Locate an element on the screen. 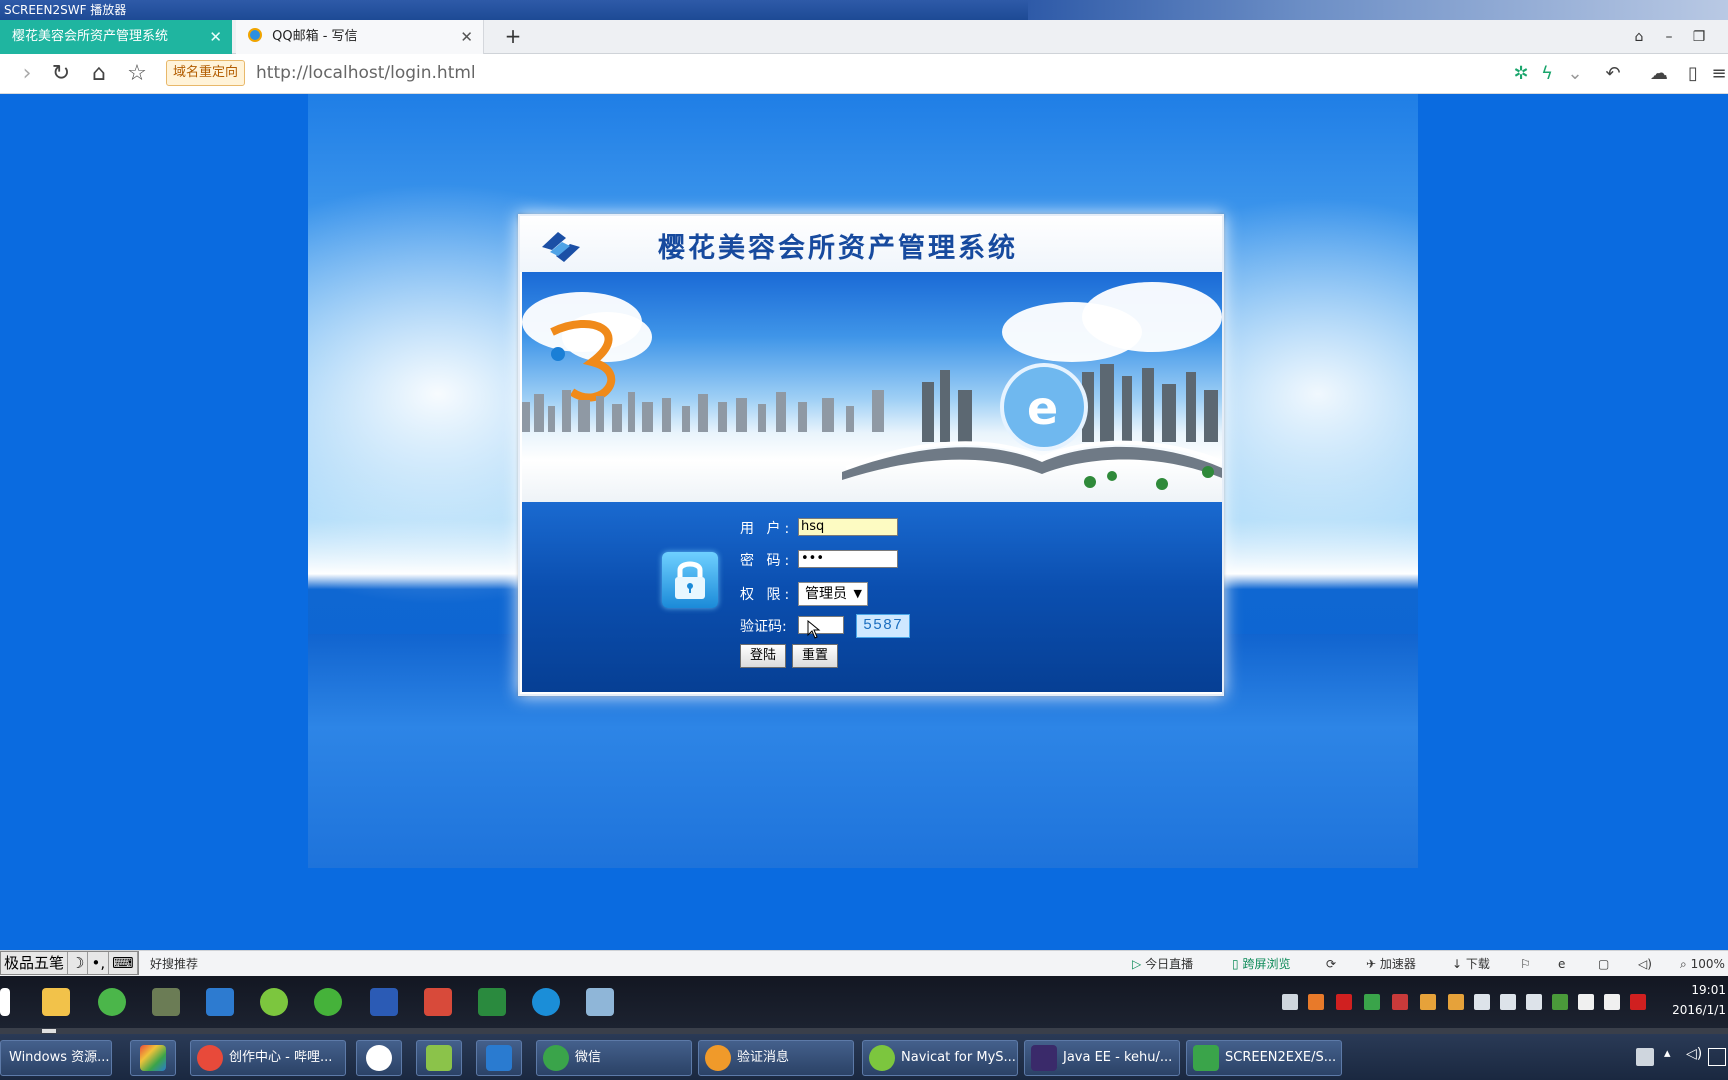 The width and height of the screenshot is (1728, 1080). start-icon is located at coordinates (5, 1002).